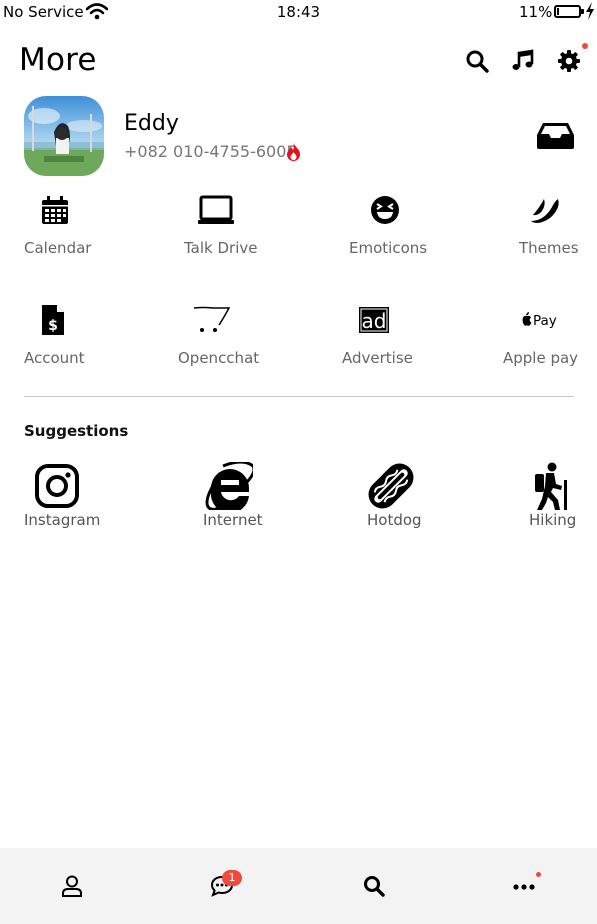  Describe the element at coordinates (57, 486) in the screenshot. I see `instagram-icon` at that location.